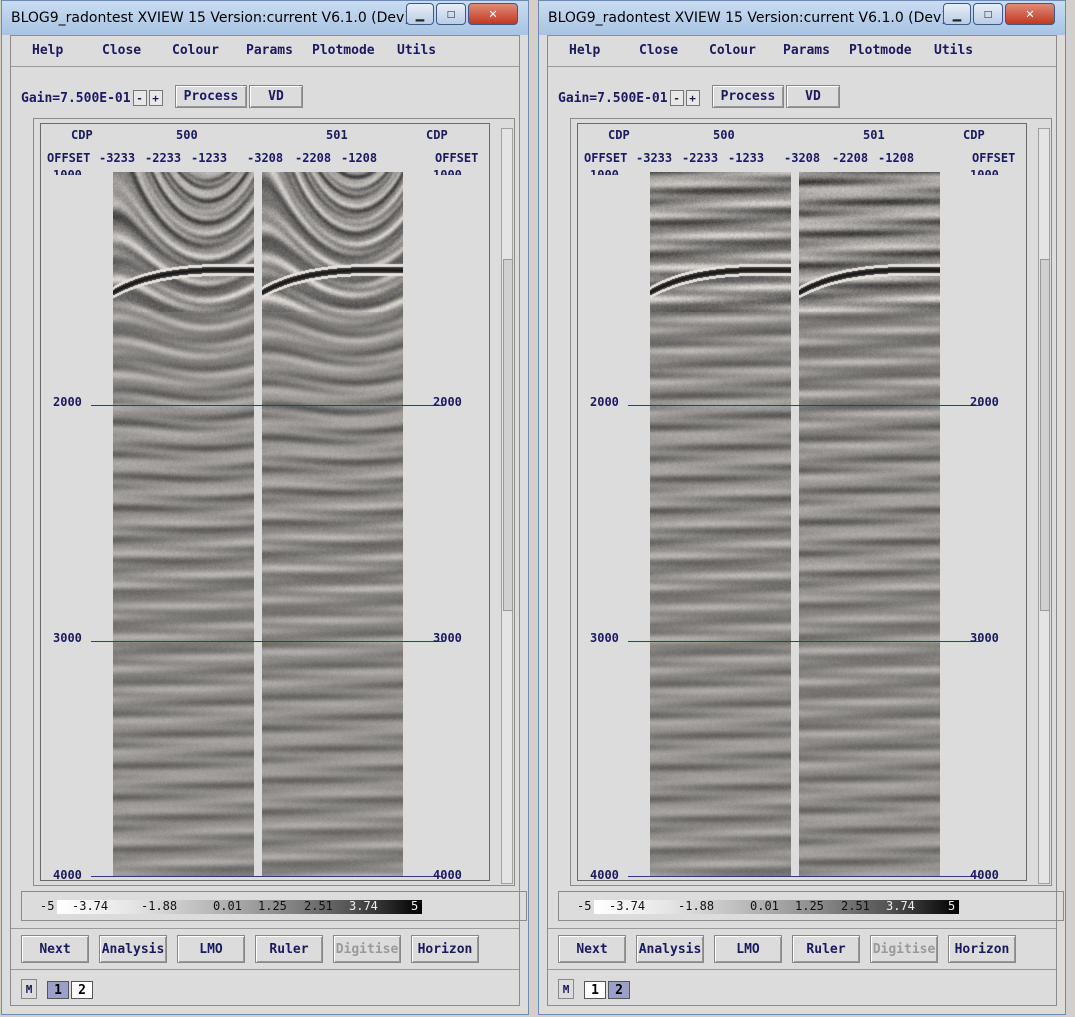 This screenshot has width=1075, height=1017. What do you see at coordinates (654, 158) in the screenshot?
I see `offset-1-1: -3233` at bounding box center [654, 158].